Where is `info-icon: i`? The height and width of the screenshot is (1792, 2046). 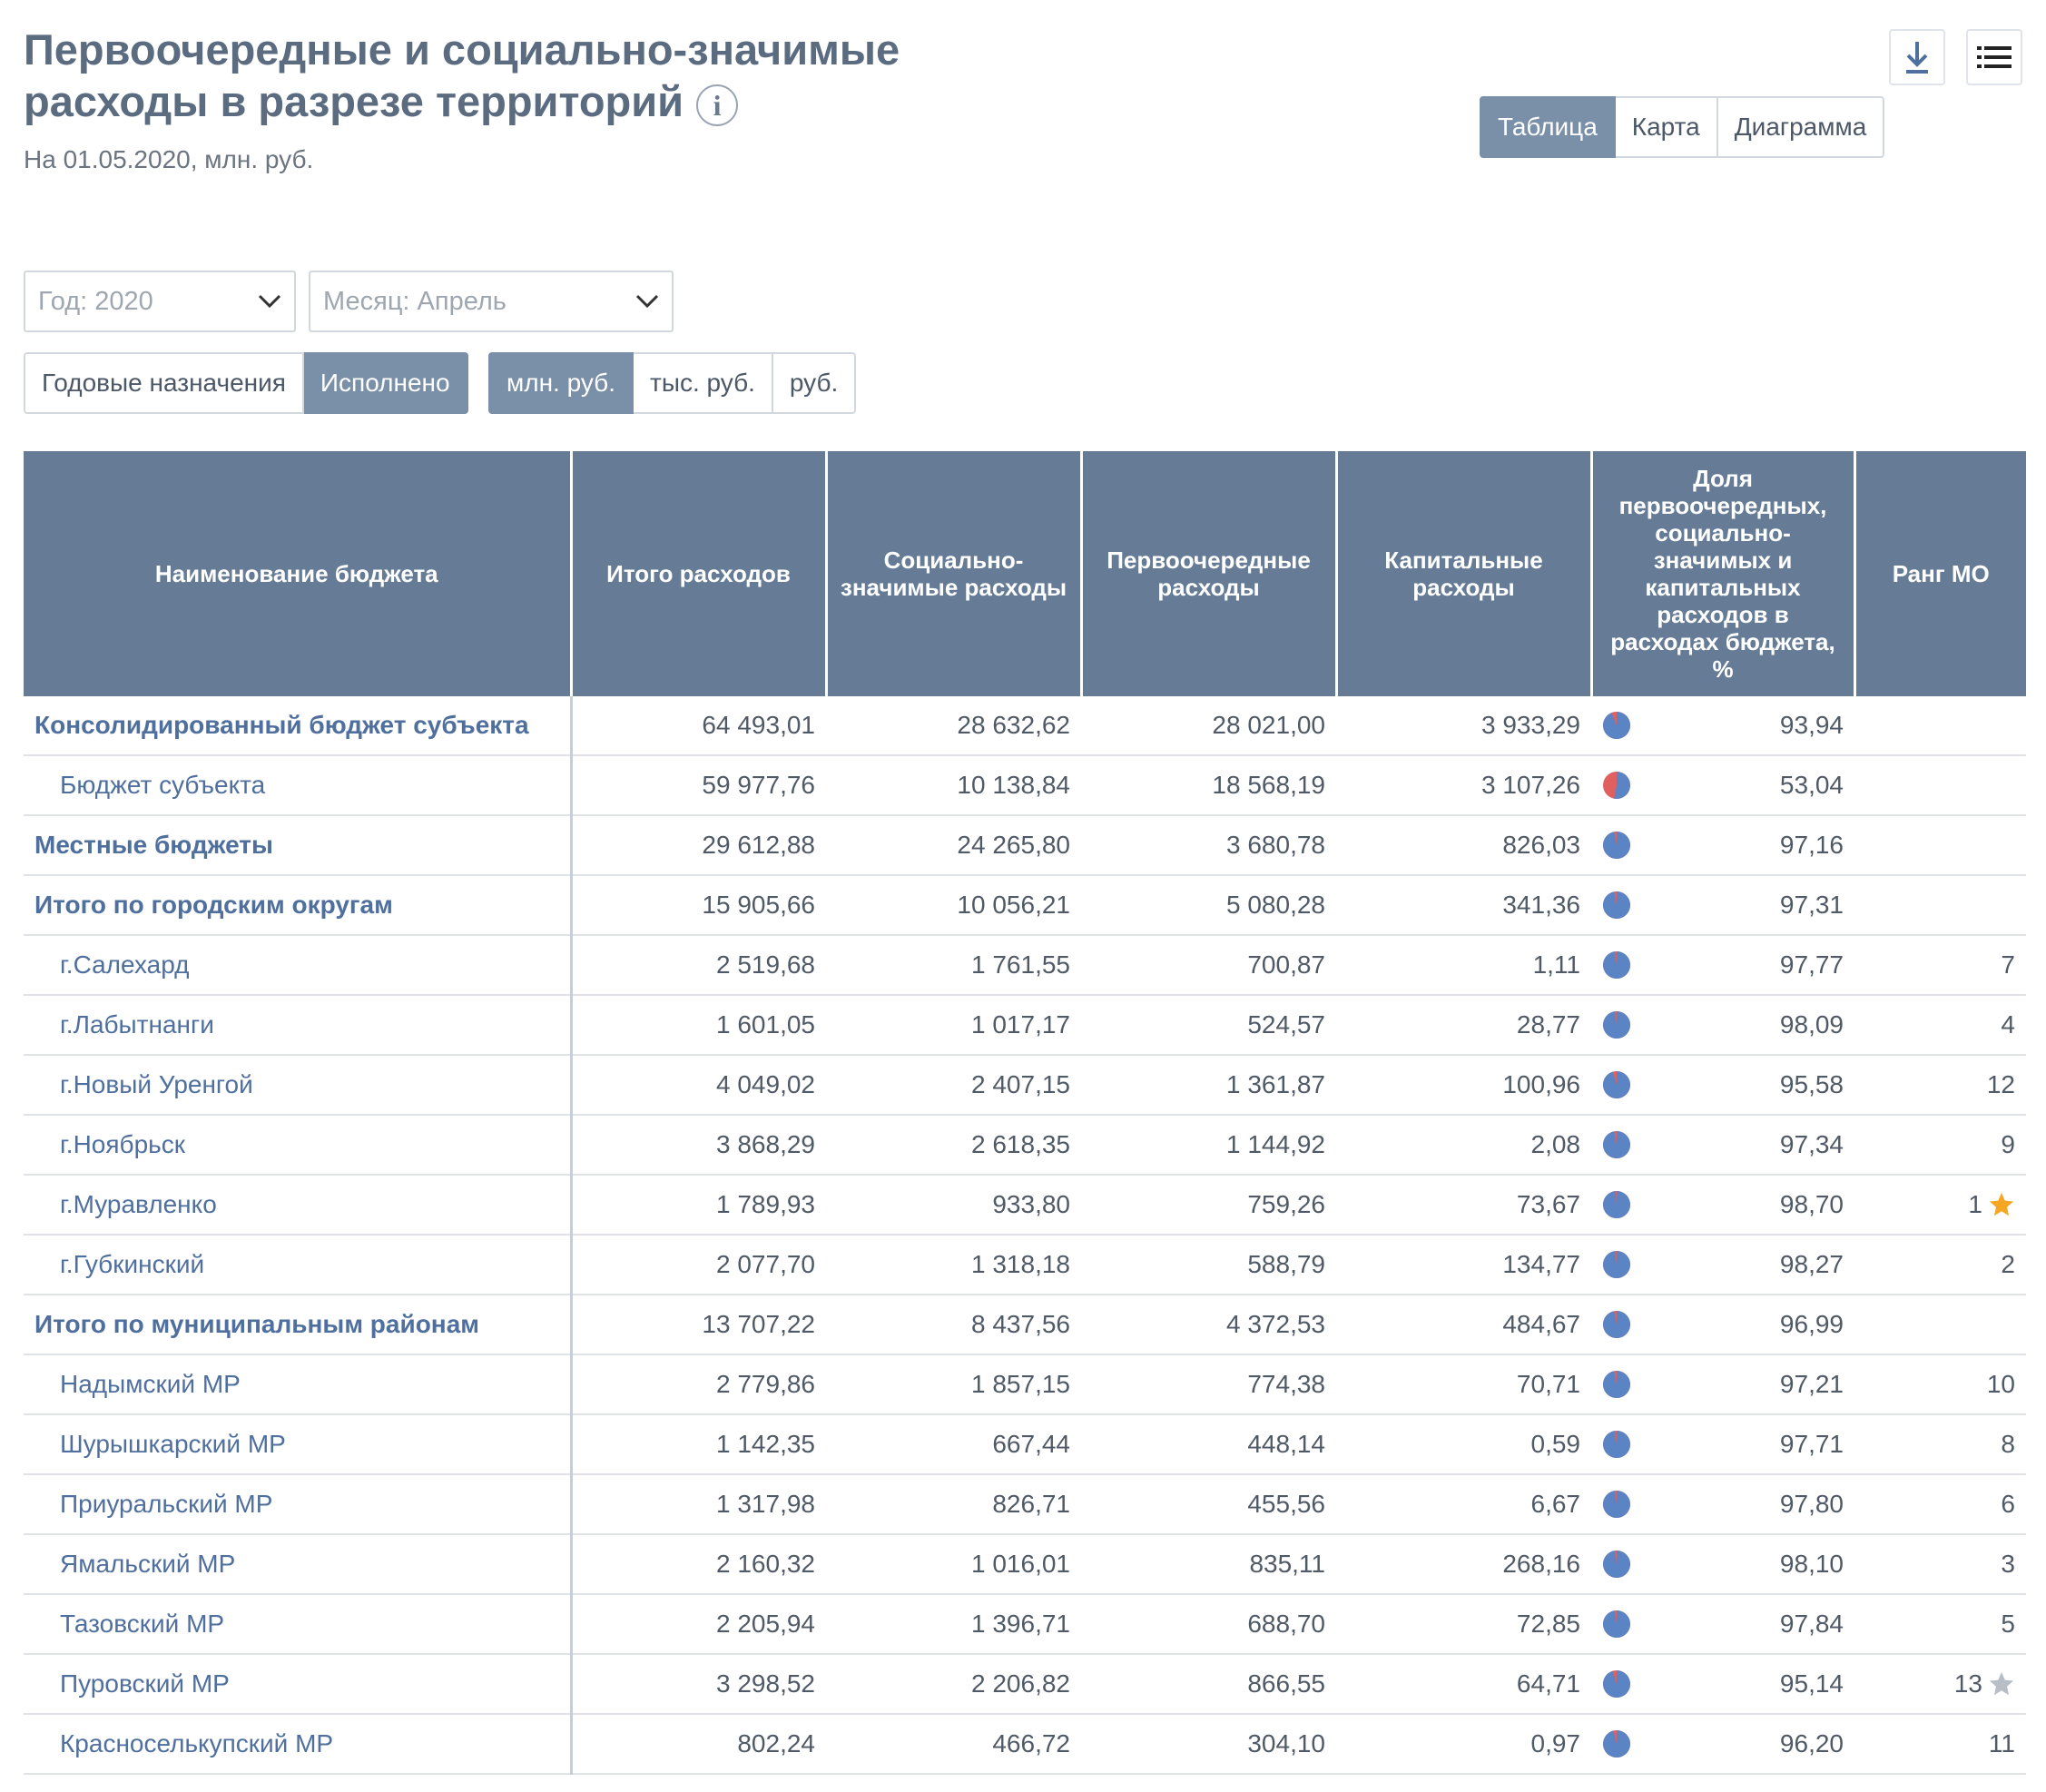 info-icon: i is located at coordinates (717, 105).